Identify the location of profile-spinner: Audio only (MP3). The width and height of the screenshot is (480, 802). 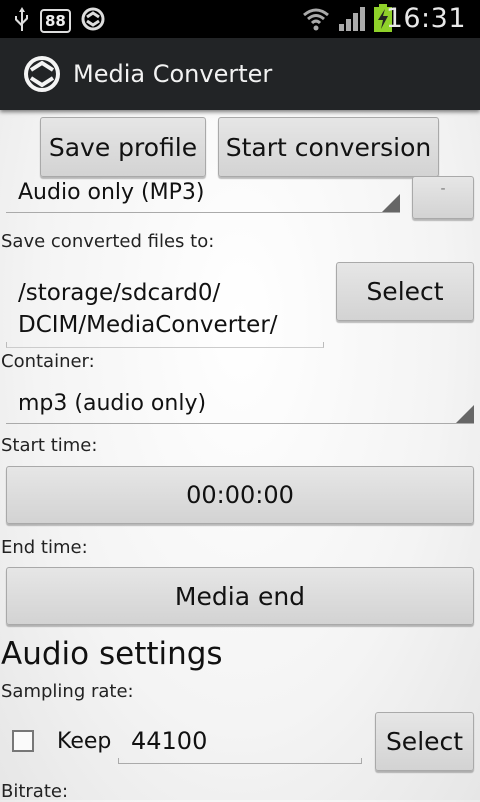
(203, 195).